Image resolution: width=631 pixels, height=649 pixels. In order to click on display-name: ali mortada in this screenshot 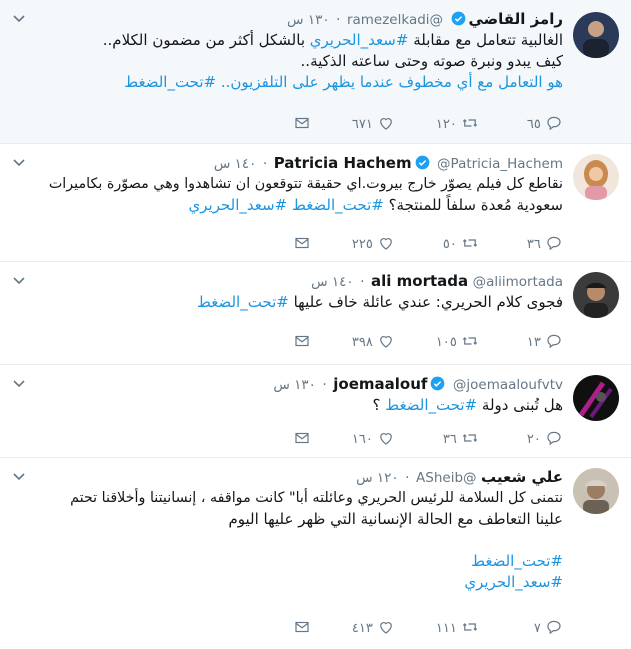, I will do `click(419, 281)`.